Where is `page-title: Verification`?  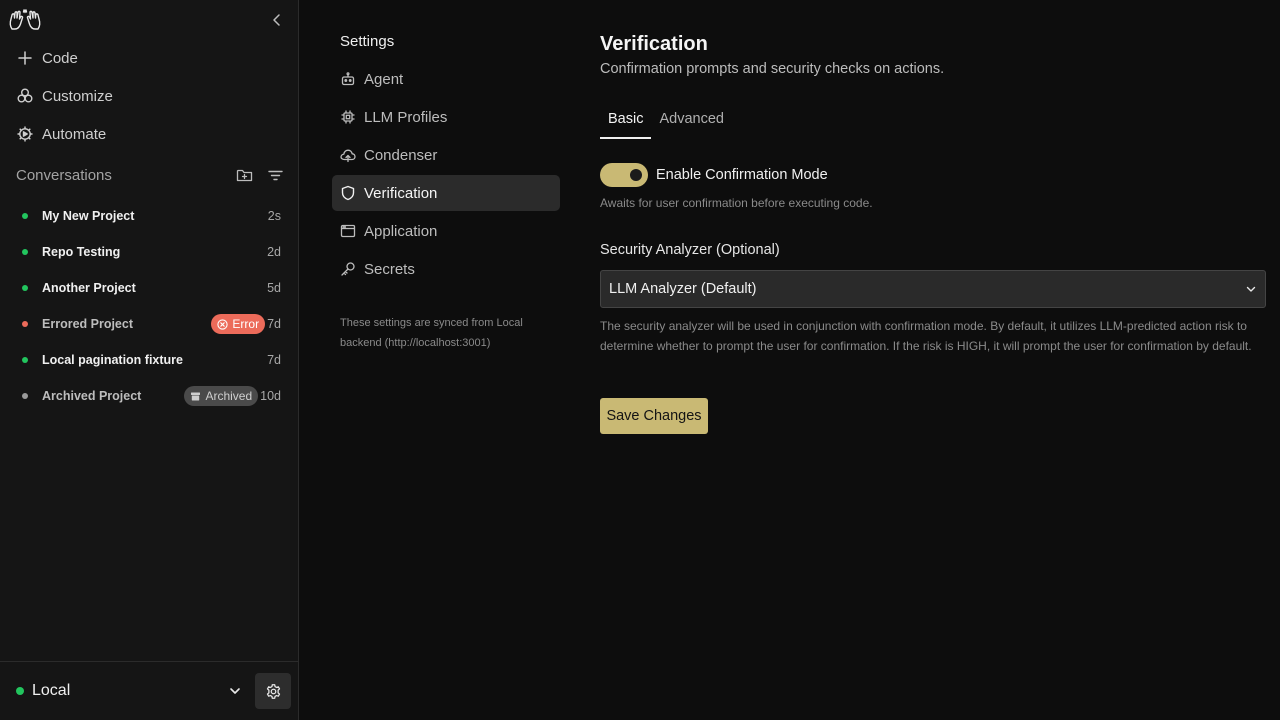 page-title: Verification is located at coordinates (654, 44).